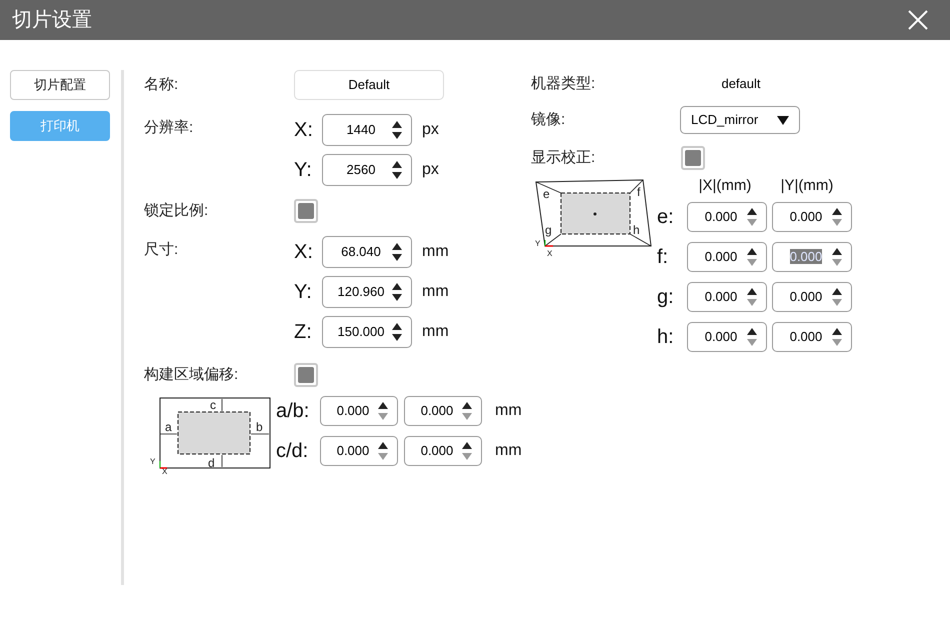 This screenshot has width=950, height=640. What do you see at coordinates (192, 374) in the screenshot?
I see `field-label: 构建区域偏移:` at bounding box center [192, 374].